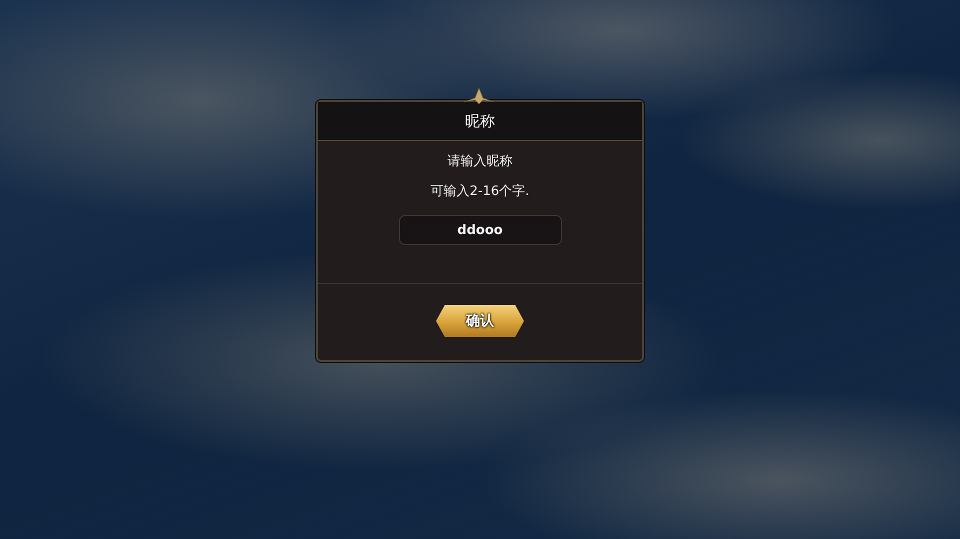 The width and height of the screenshot is (960, 539). I want to click on nickname-input: ddooo, so click(480, 230).